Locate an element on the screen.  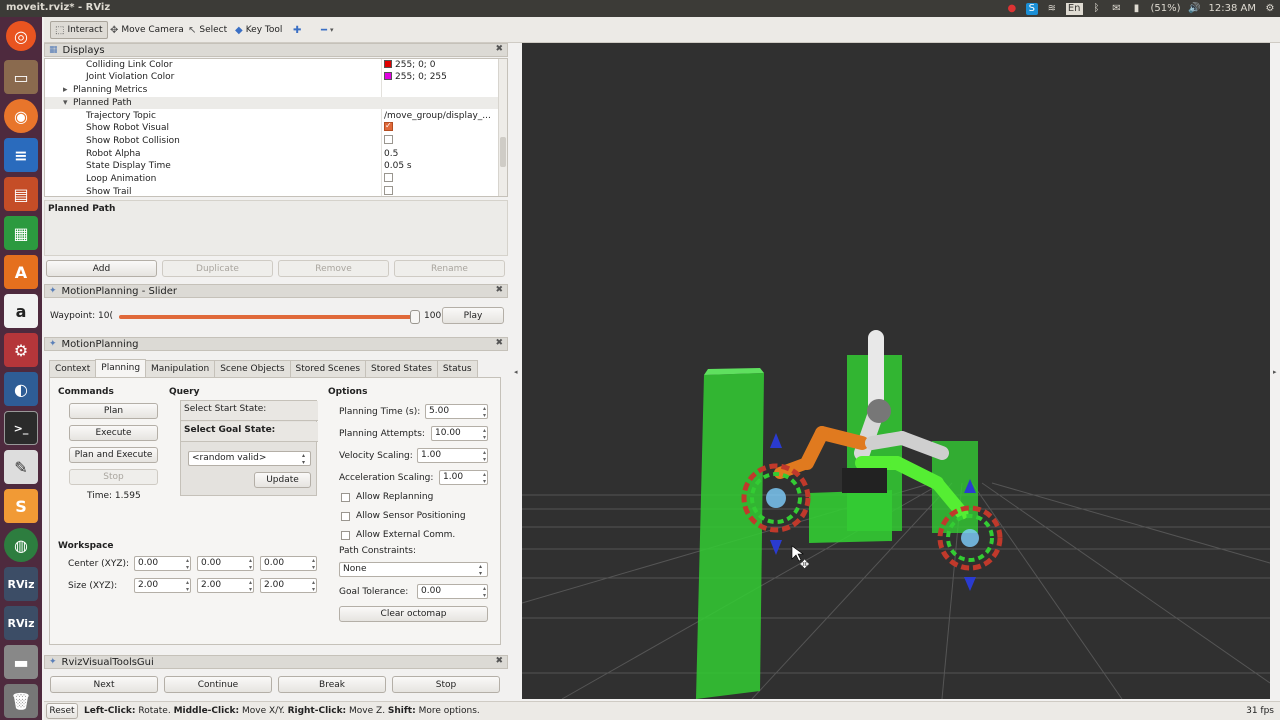
size-z-spinbox: 2.00 is located at coordinates (288, 585).